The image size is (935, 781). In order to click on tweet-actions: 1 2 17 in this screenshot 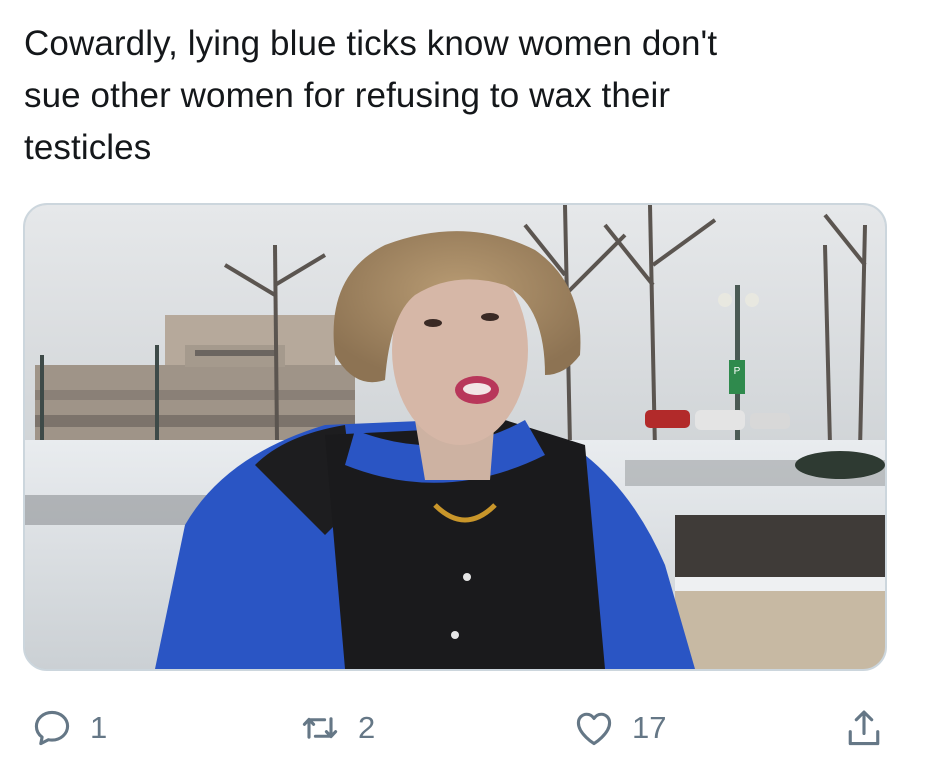, I will do `click(467, 728)`.